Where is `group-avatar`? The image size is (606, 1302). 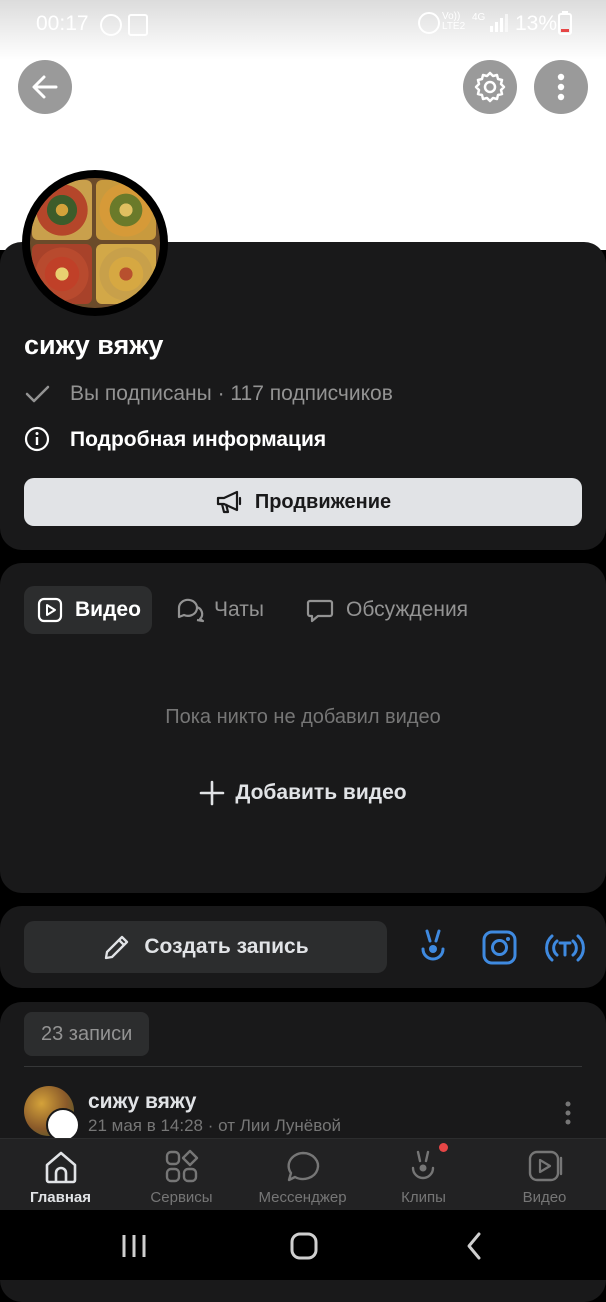
group-avatar is located at coordinates (95, 243).